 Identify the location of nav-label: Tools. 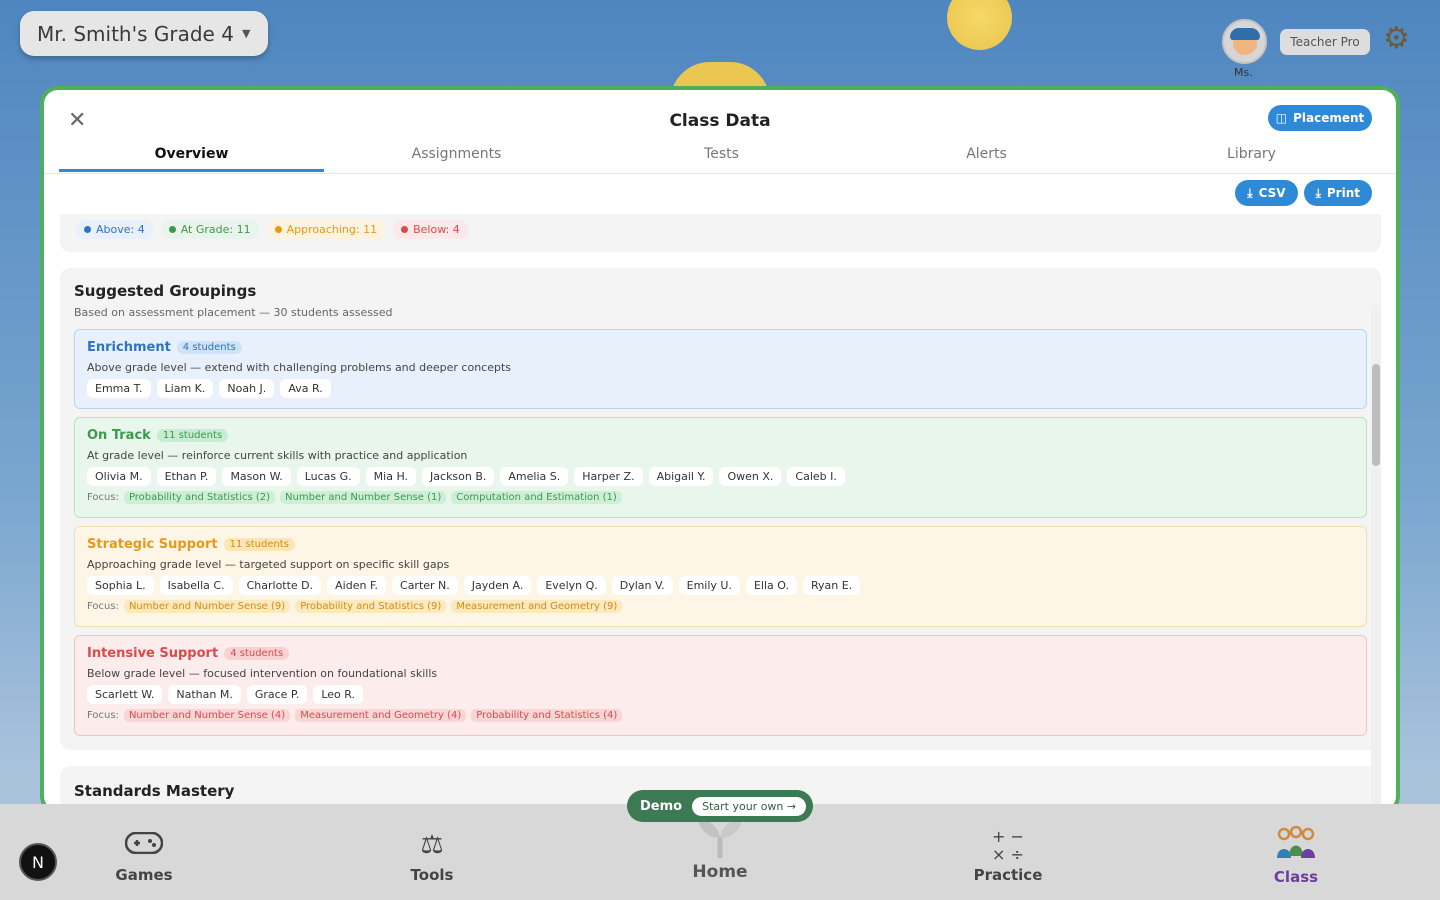
(432, 875).